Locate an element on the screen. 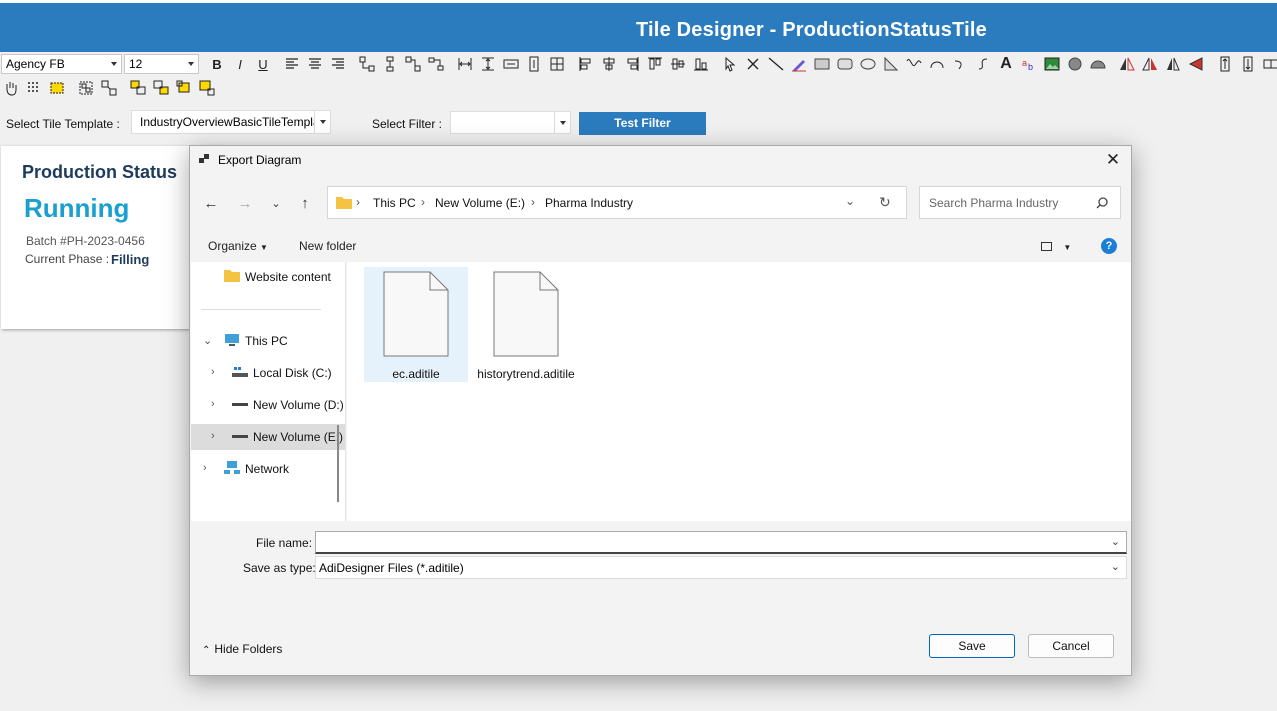  up-arrow-icon: ↑ is located at coordinates (305, 204).